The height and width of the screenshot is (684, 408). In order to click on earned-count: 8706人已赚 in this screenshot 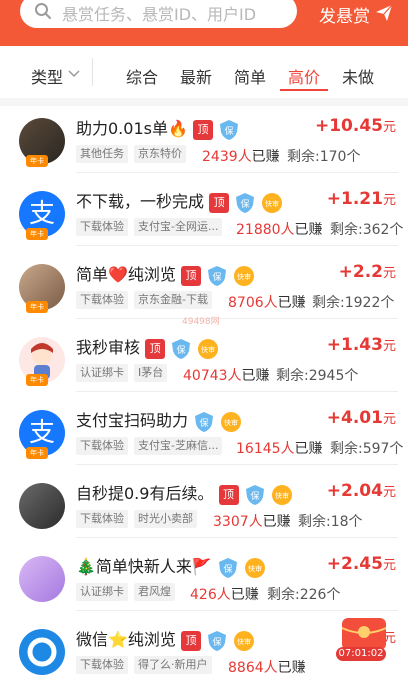, I will do `click(267, 302)`.